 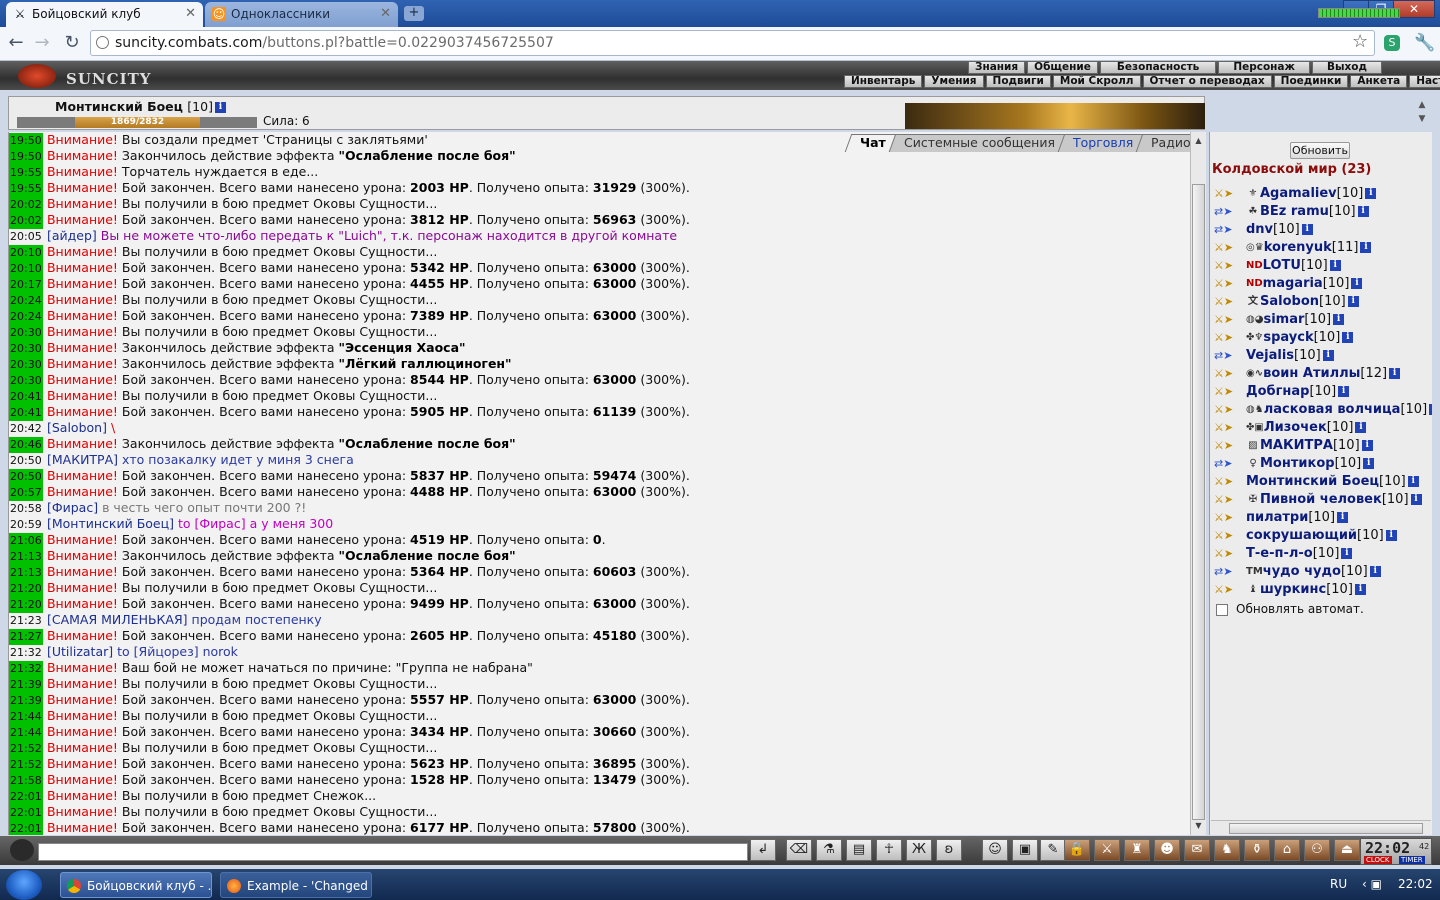 I want to click on auto-refresh-option: Обновлять автомат., so click(x=1290, y=609).